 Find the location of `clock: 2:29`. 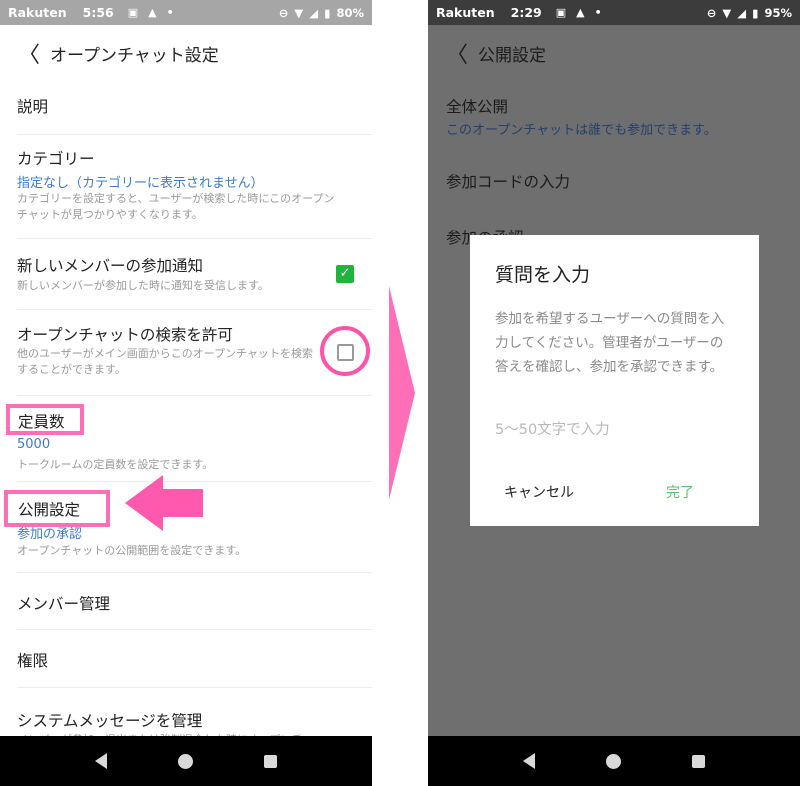

clock: 2:29 is located at coordinates (526, 12).